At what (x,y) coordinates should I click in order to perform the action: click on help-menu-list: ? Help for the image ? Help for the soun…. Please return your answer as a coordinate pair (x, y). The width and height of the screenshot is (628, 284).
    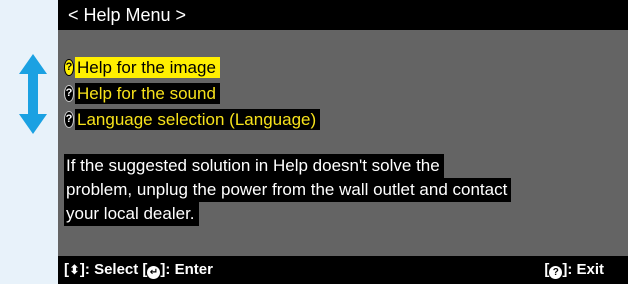
    Looking at the image, I should click on (192, 95).